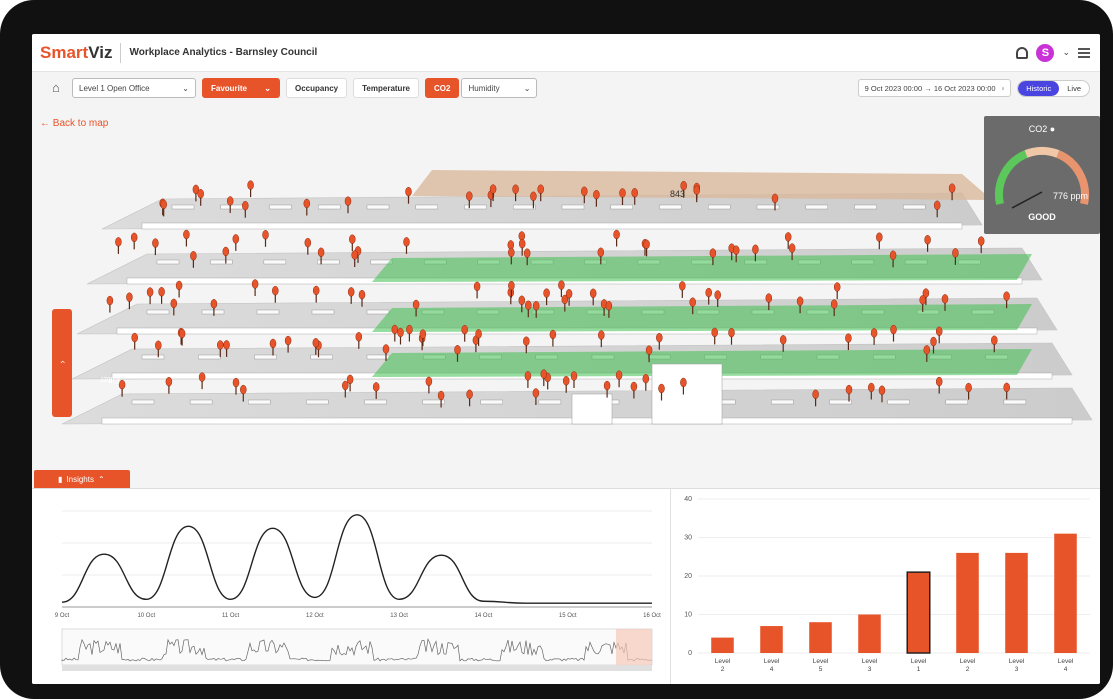  What do you see at coordinates (1022, 52) in the screenshot?
I see `bell-icon` at bounding box center [1022, 52].